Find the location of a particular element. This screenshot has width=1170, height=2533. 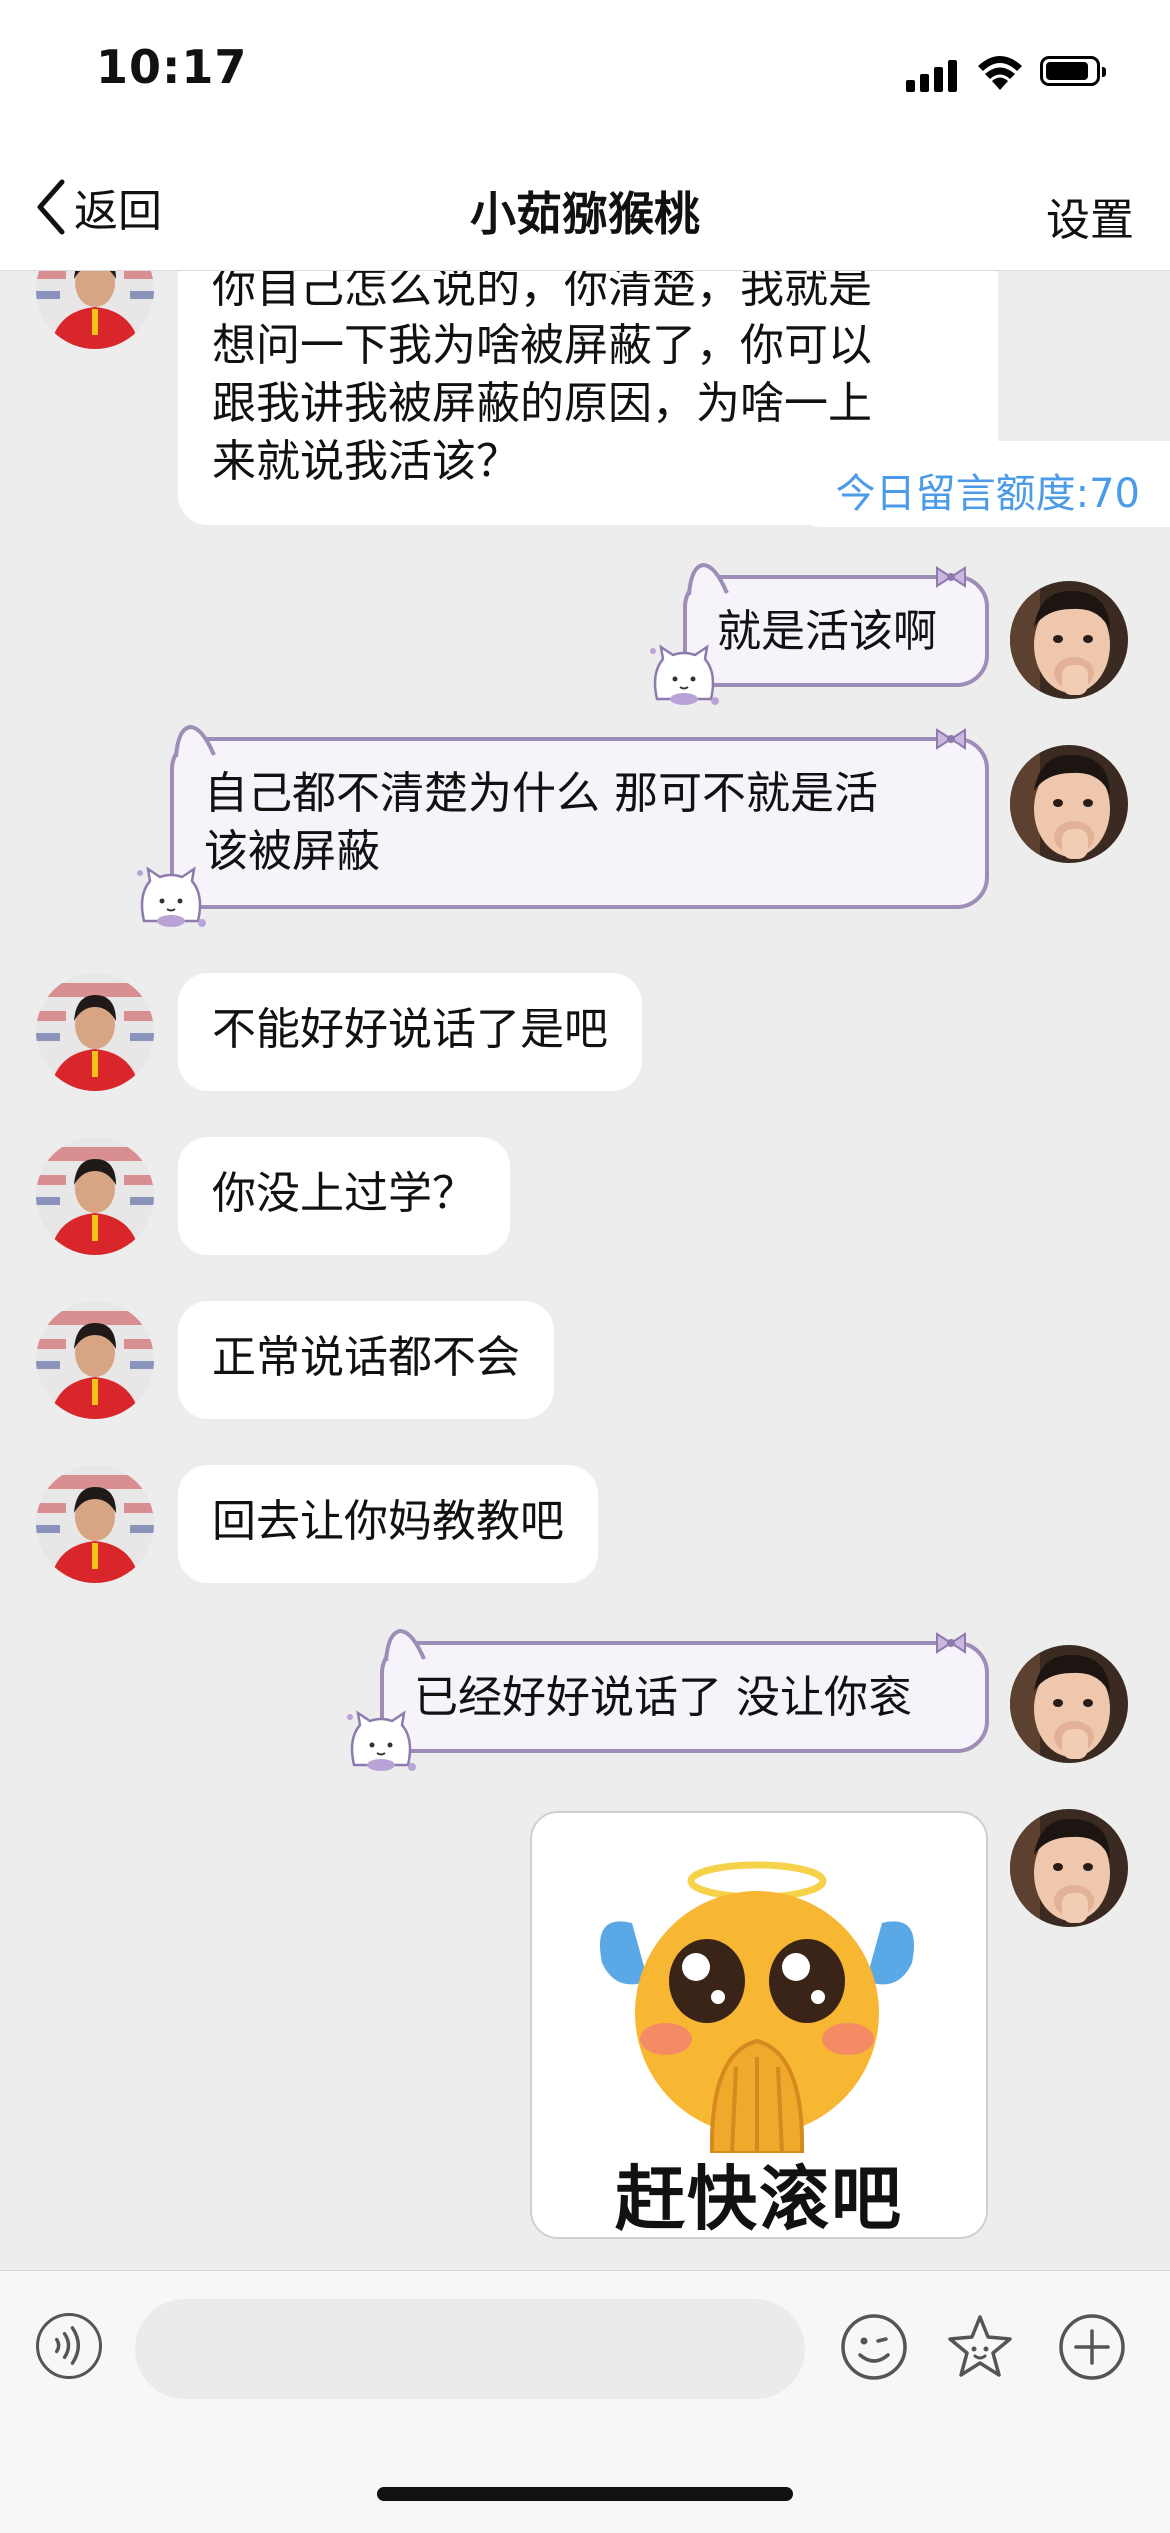

message-bubble-right: 已经好好说话了 没让你衮 is located at coordinates (684, 1697).